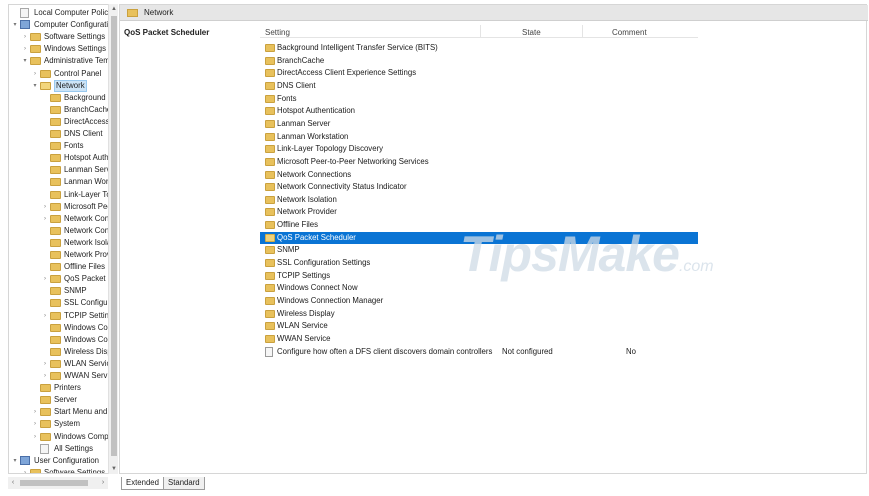  Describe the element at coordinates (62, 85) in the screenshot. I see `tree-node: ▾ Network` at that location.